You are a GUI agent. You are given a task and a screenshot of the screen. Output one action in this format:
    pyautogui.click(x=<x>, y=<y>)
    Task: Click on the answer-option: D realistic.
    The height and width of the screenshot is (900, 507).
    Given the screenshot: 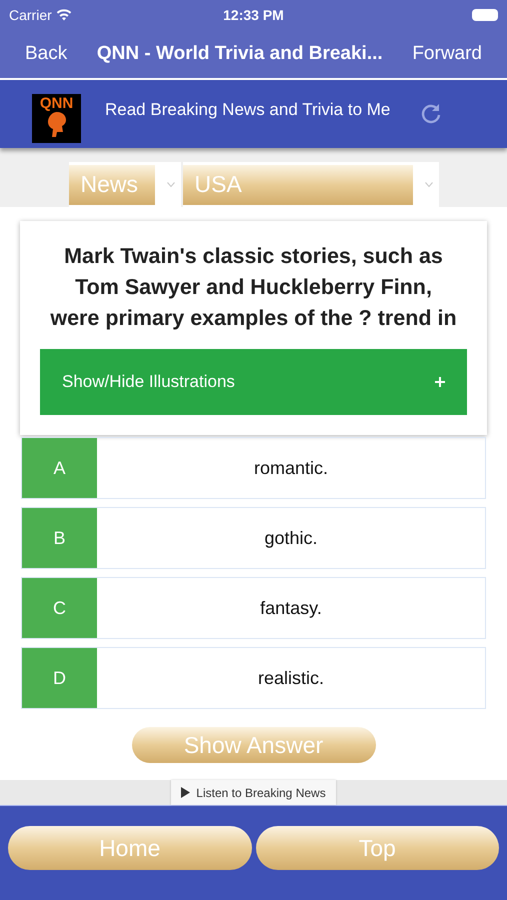 What is the action you would take?
    pyautogui.click(x=253, y=678)
    